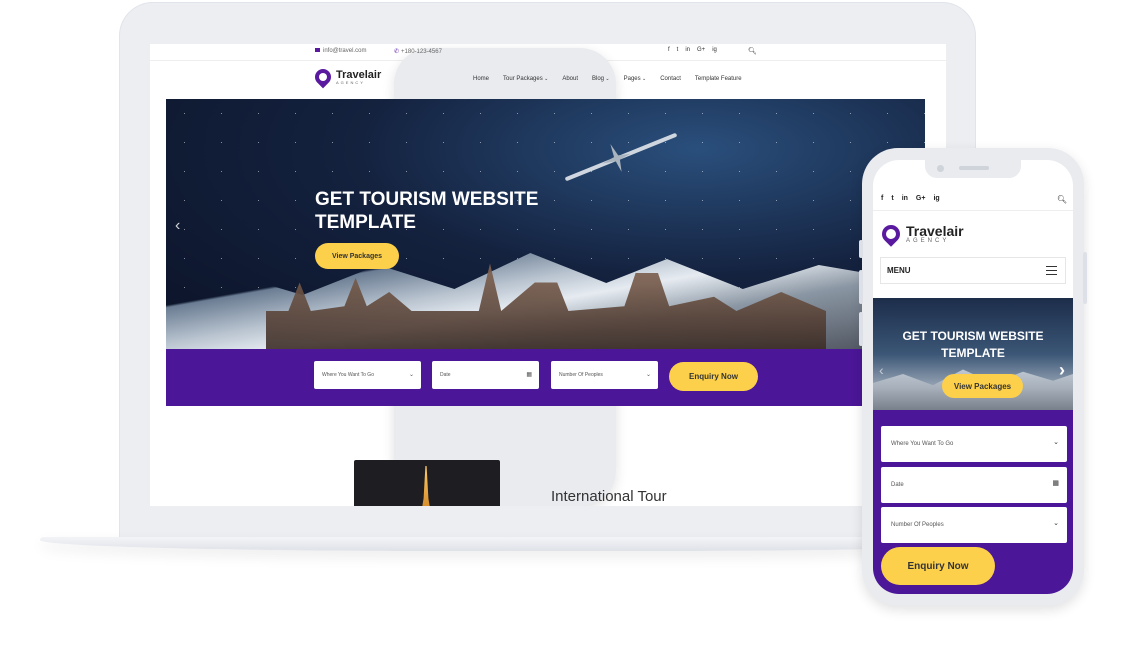  I want to click on envelope-icon, so click(317, 50).